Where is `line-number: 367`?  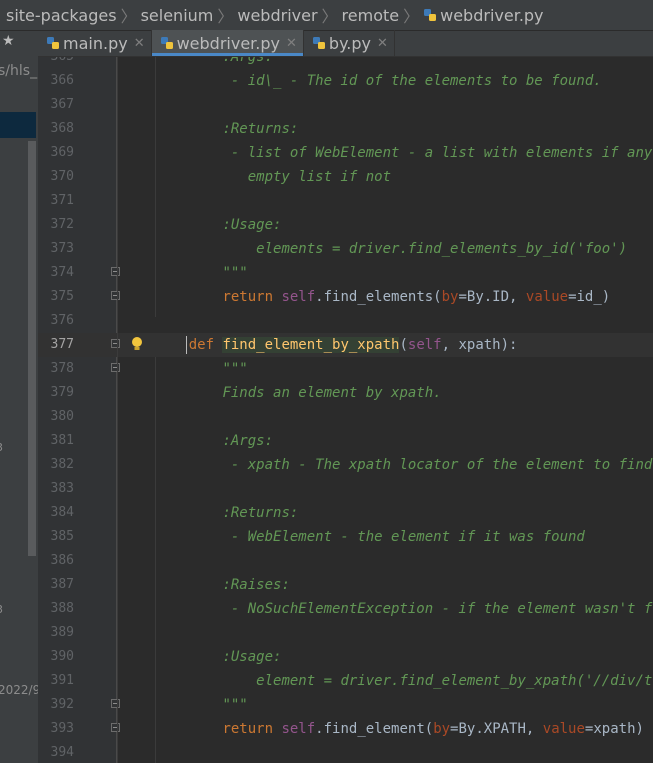 line-number: 367 is located at coordinates (56, 105).